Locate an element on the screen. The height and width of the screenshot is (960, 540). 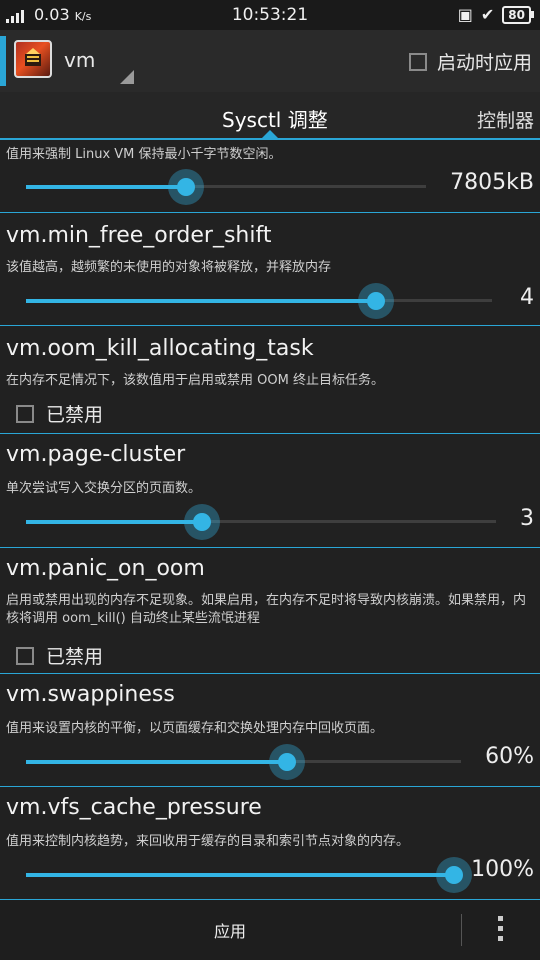
list-item: 值用来强制 Linux VM 保持最小千字节数空闲。 7805kB is located at coordinates (270, 176).